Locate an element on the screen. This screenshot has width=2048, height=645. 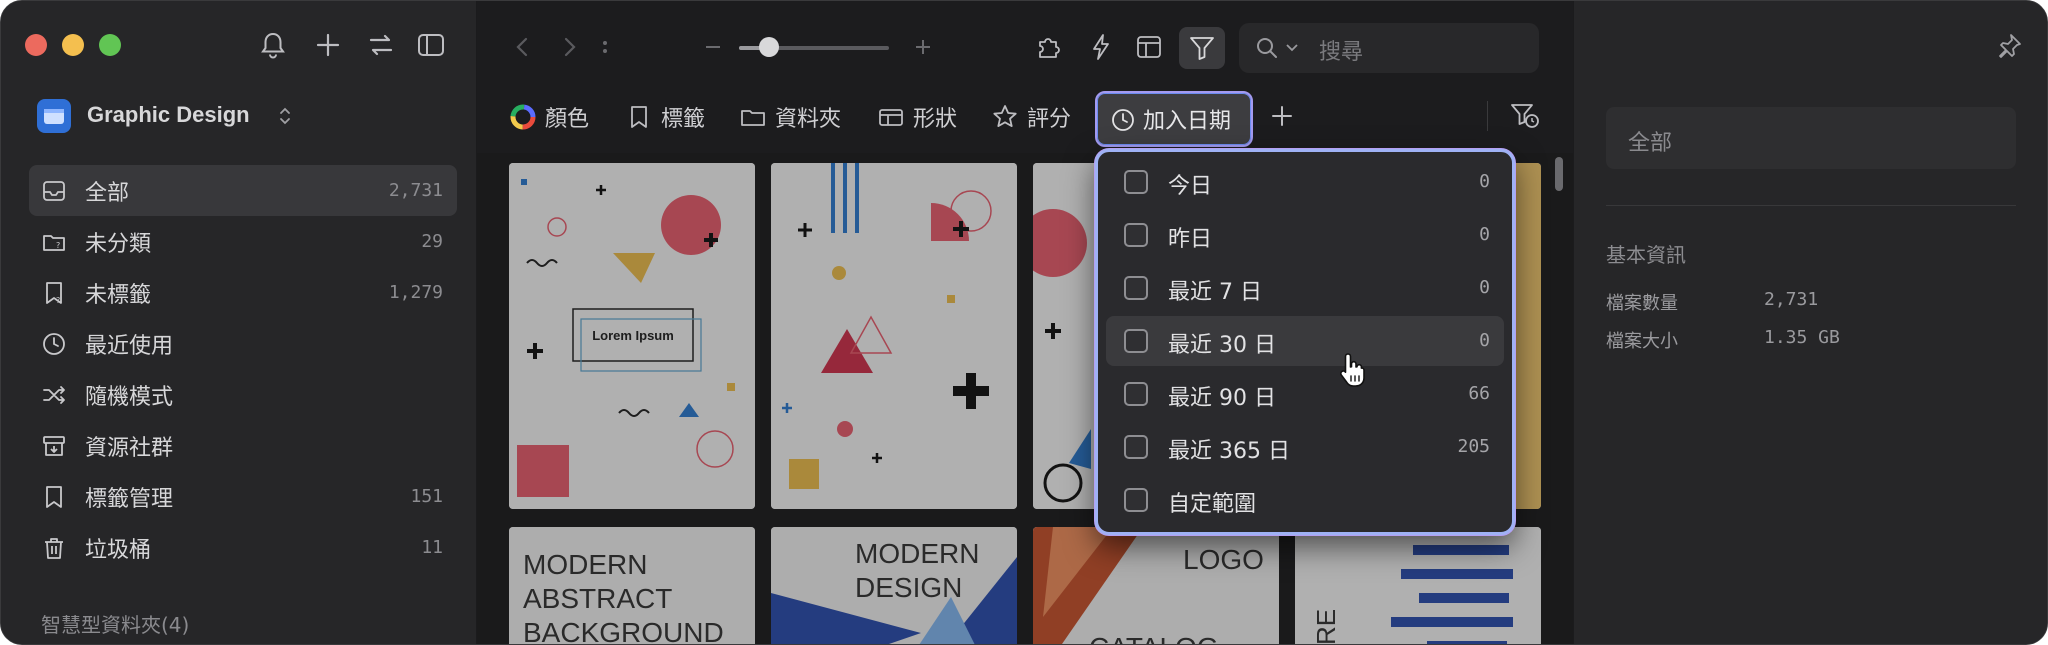
filter-rating: 評分 is located at coordinates (1031, 117).